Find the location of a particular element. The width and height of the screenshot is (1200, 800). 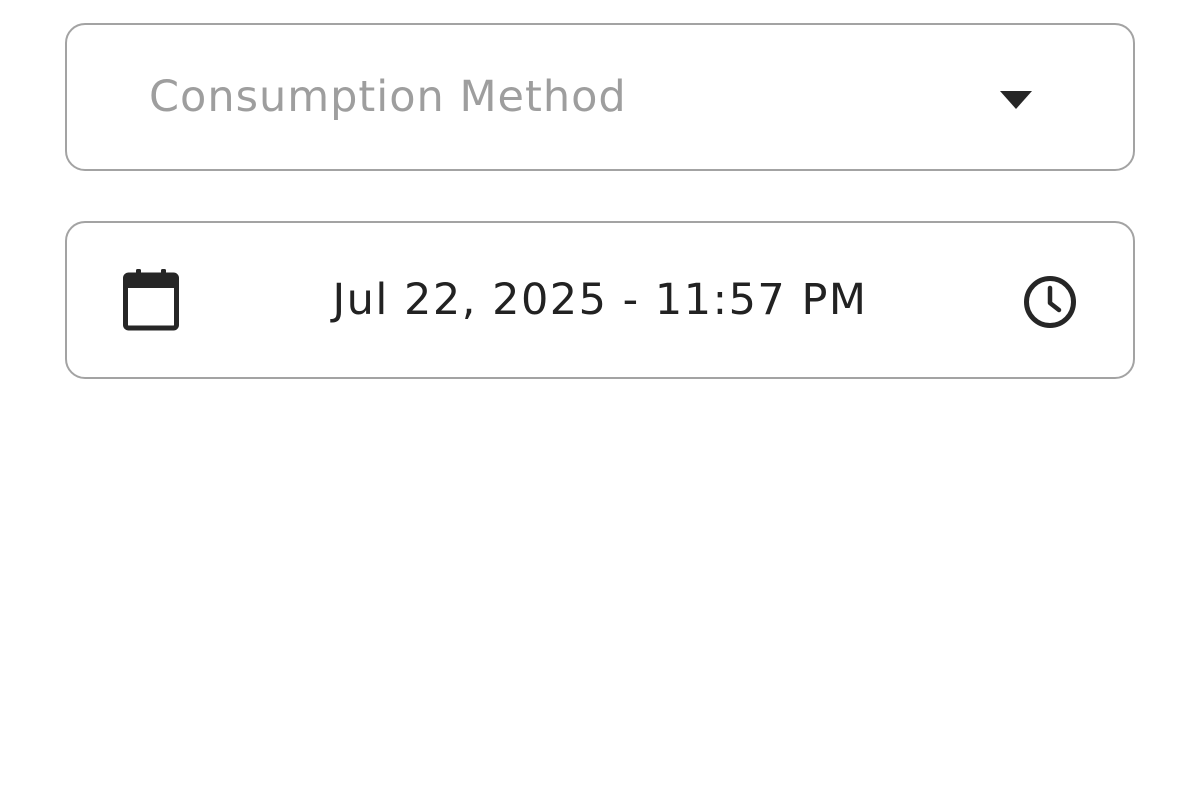

dropdown-arrow-icon is located at coordinates (1016, 100).